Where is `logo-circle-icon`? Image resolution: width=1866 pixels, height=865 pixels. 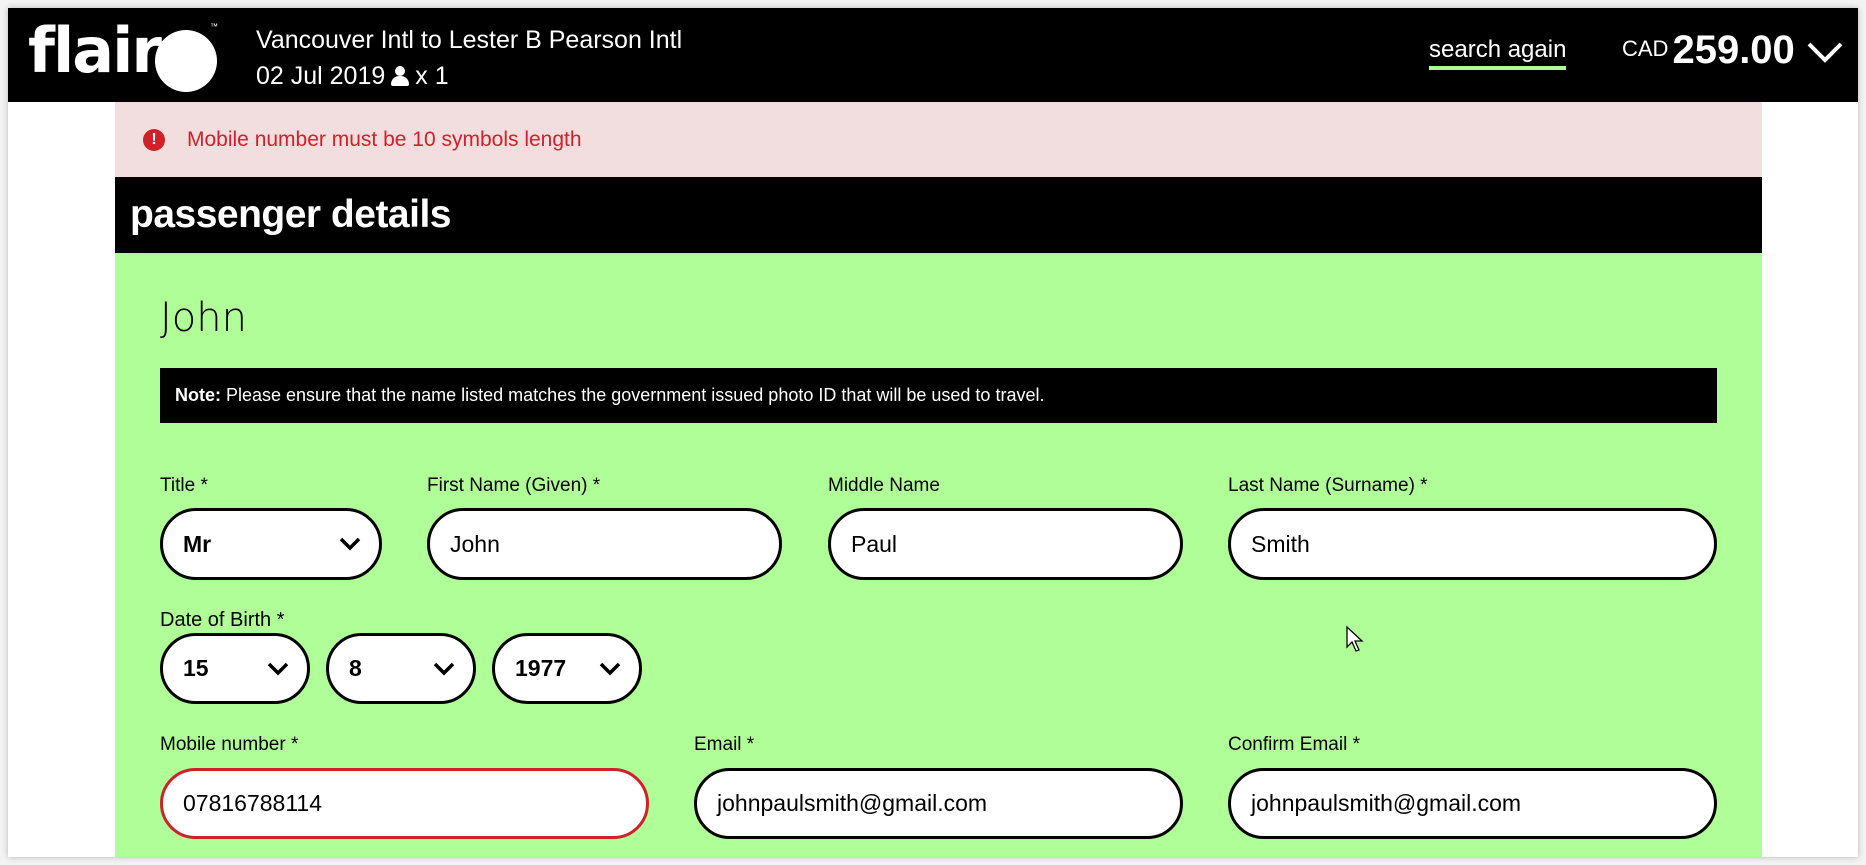 logo-circle-icon is located at coordinates (186, 61).